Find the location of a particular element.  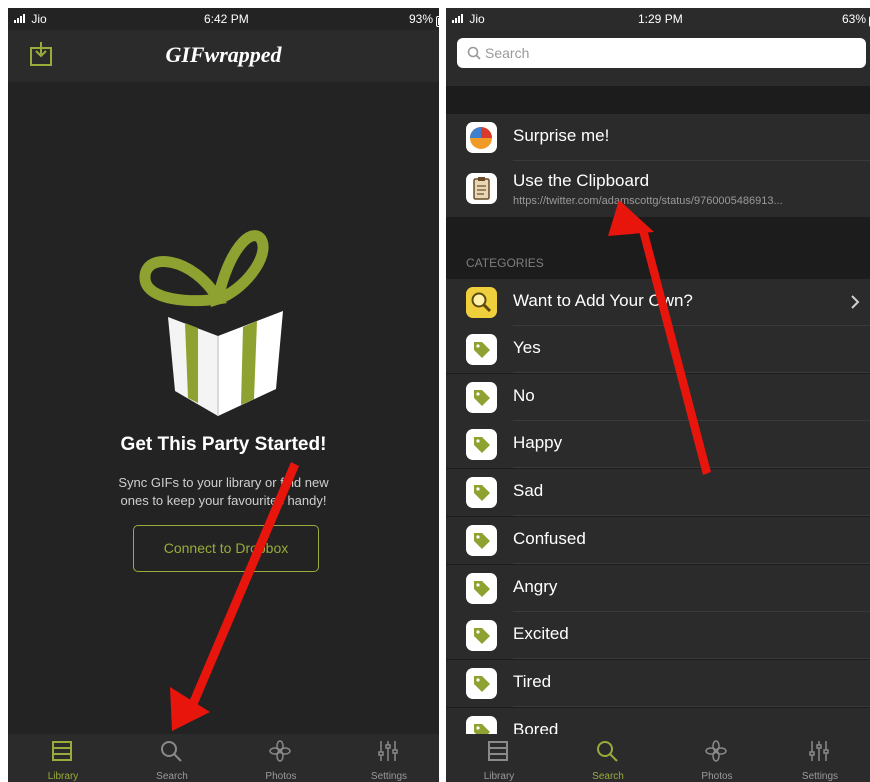

subtitle-line: ones to keep your favourites handy! is located at coordinates (223, 500).